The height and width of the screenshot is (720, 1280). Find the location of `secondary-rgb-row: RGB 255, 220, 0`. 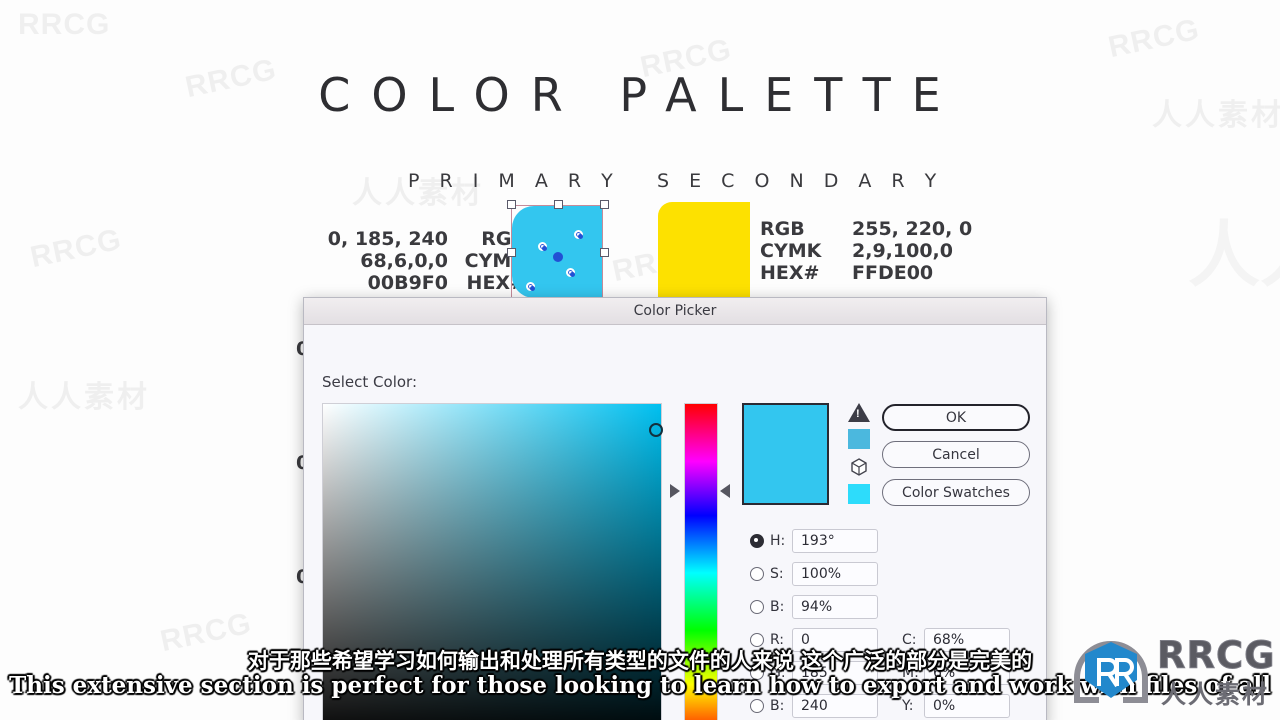

secondary-rgb-row: RGB 255, 220, 0 is located at coordinates (866, 229).